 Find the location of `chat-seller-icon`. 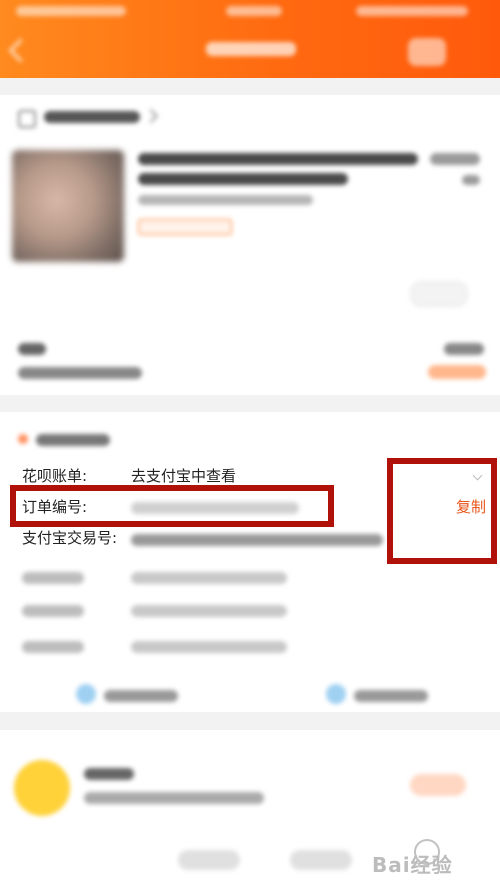

chat-seller-icon is located at coordinates (86, 694).